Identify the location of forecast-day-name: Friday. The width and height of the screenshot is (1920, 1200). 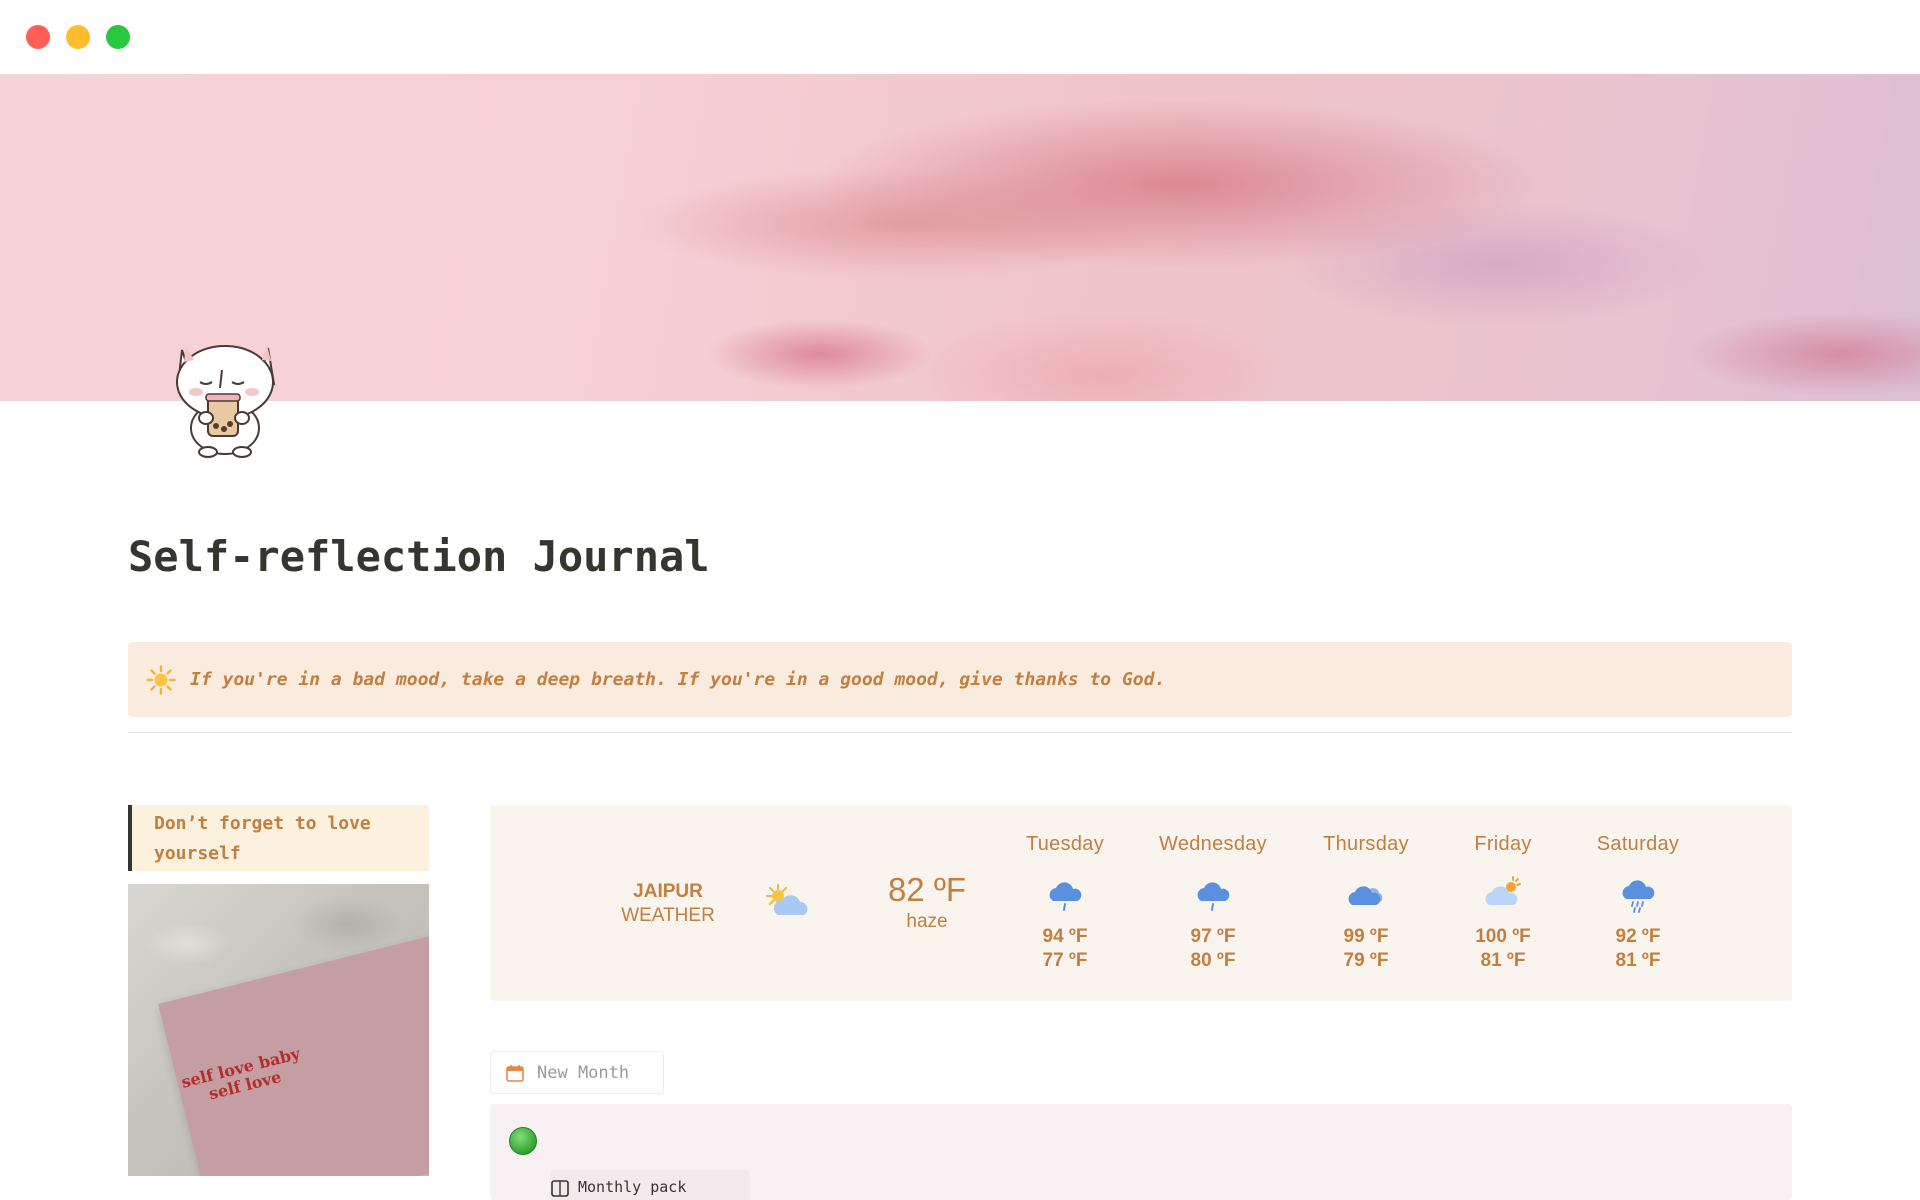
(1503, 844).